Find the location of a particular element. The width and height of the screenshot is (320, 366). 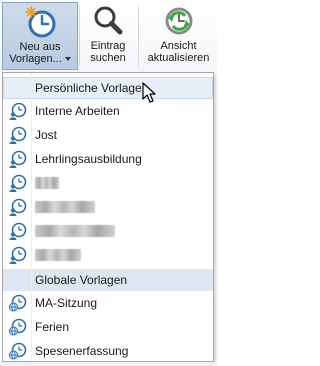

menu-item: Interne Arbeiten is located at coordinates (108, 111).